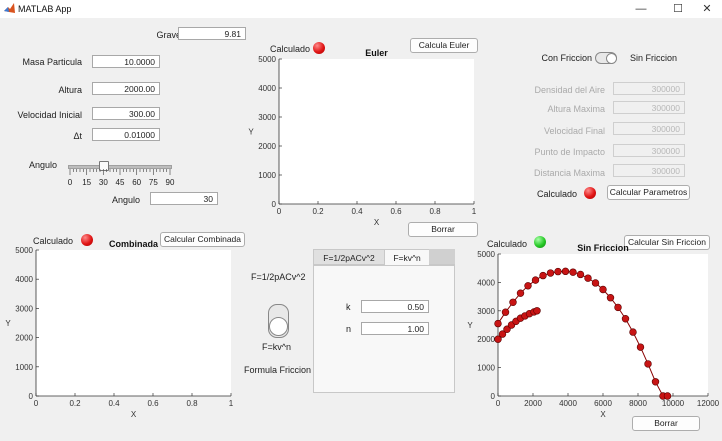 The height and width of the screenshot is (441, 722). I want to click on altura-max-field: 300000, so click(649, 107).